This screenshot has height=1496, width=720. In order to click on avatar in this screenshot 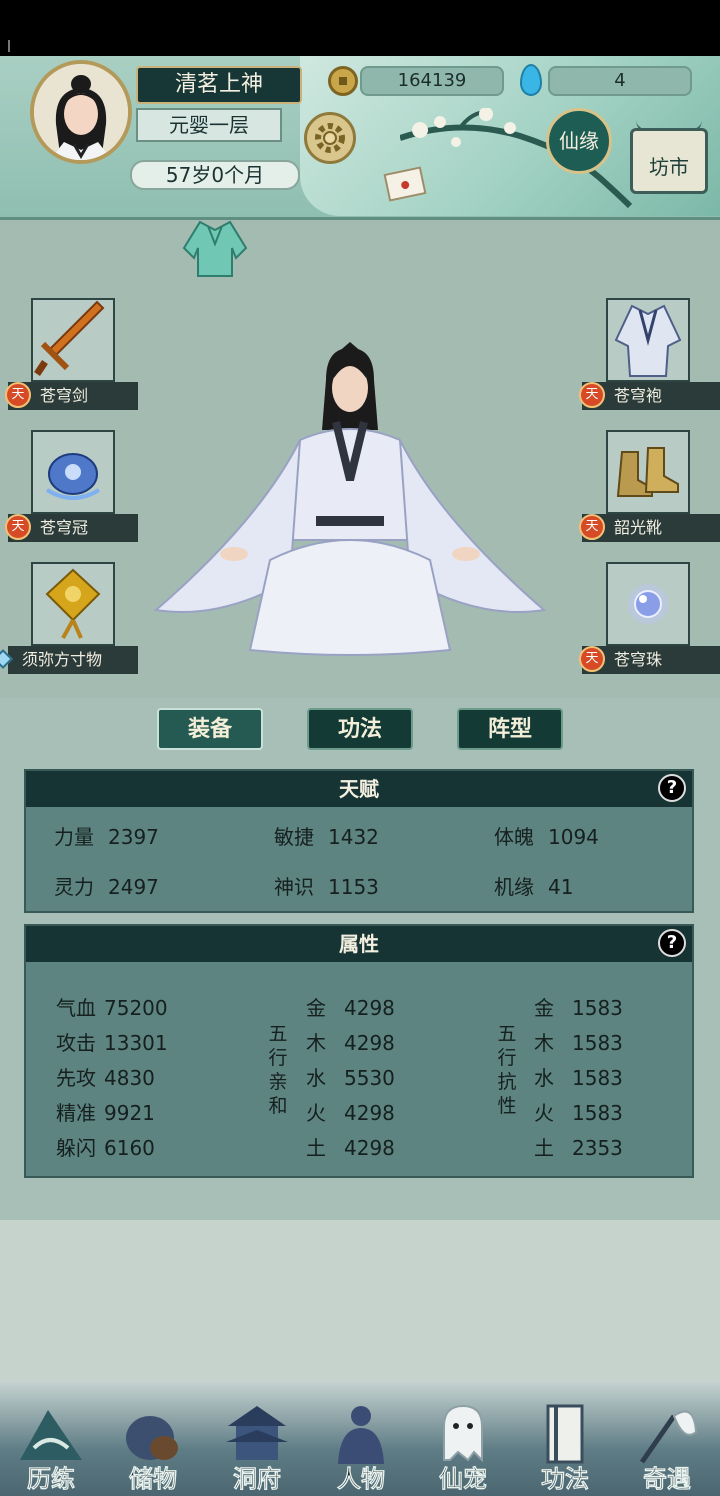, I will do `click(81, 112)`.